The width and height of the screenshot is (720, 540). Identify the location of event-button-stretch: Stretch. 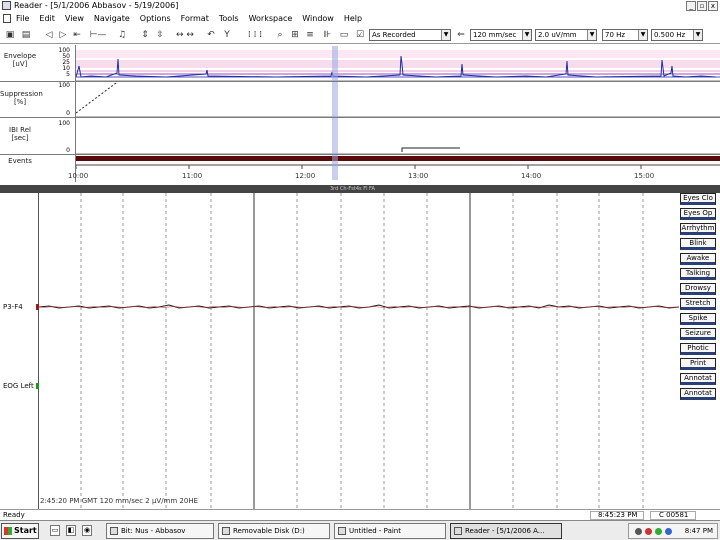
(698, 304).